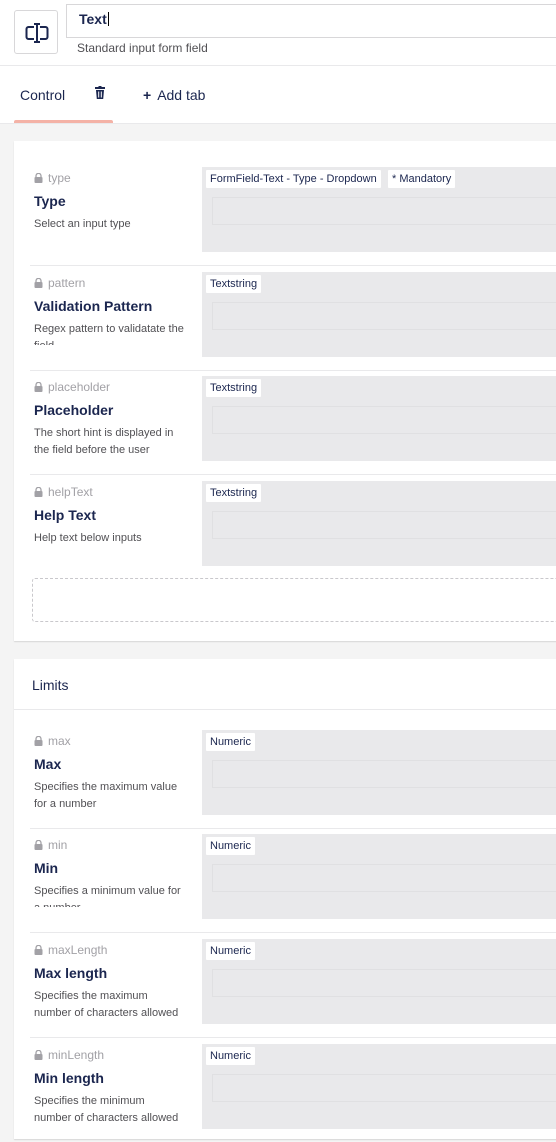  I want to click on editor-name-chip: FormField-Text - Type - Dropdown, so click(293, 179).